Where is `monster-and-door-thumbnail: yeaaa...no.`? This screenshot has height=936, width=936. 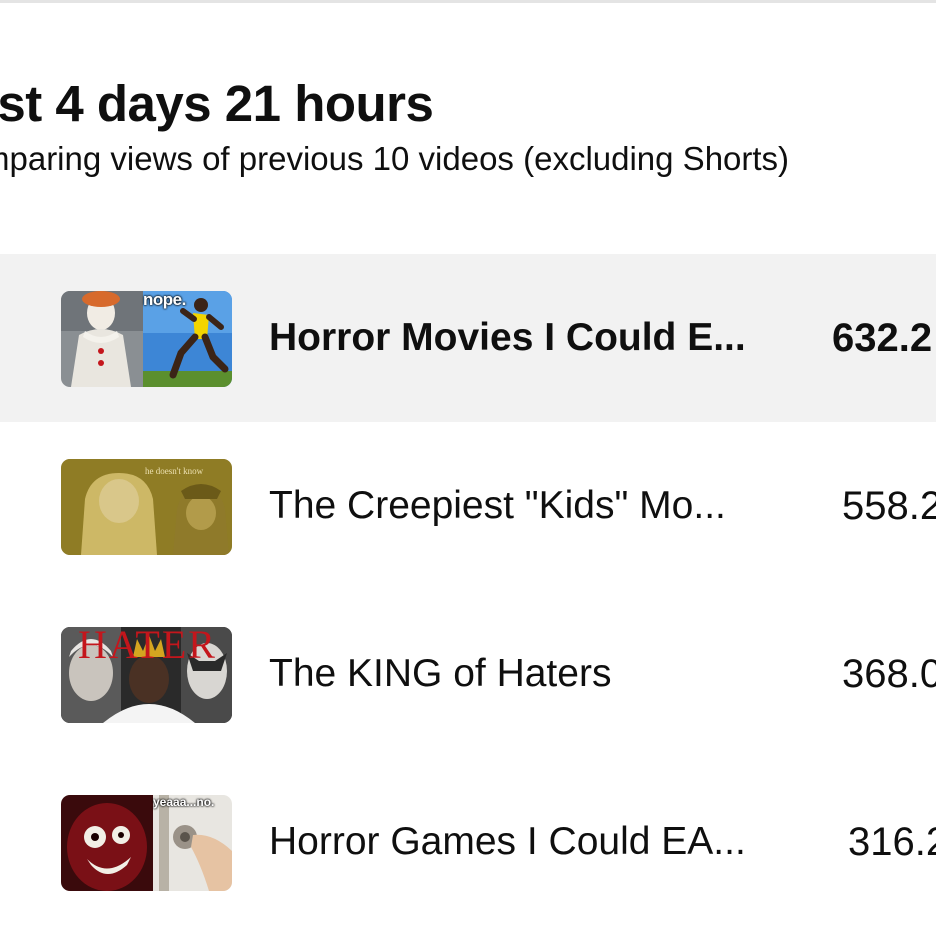
monster-and-door-thumbnail: yeaaa...no. is located at coordinates (146, 843).